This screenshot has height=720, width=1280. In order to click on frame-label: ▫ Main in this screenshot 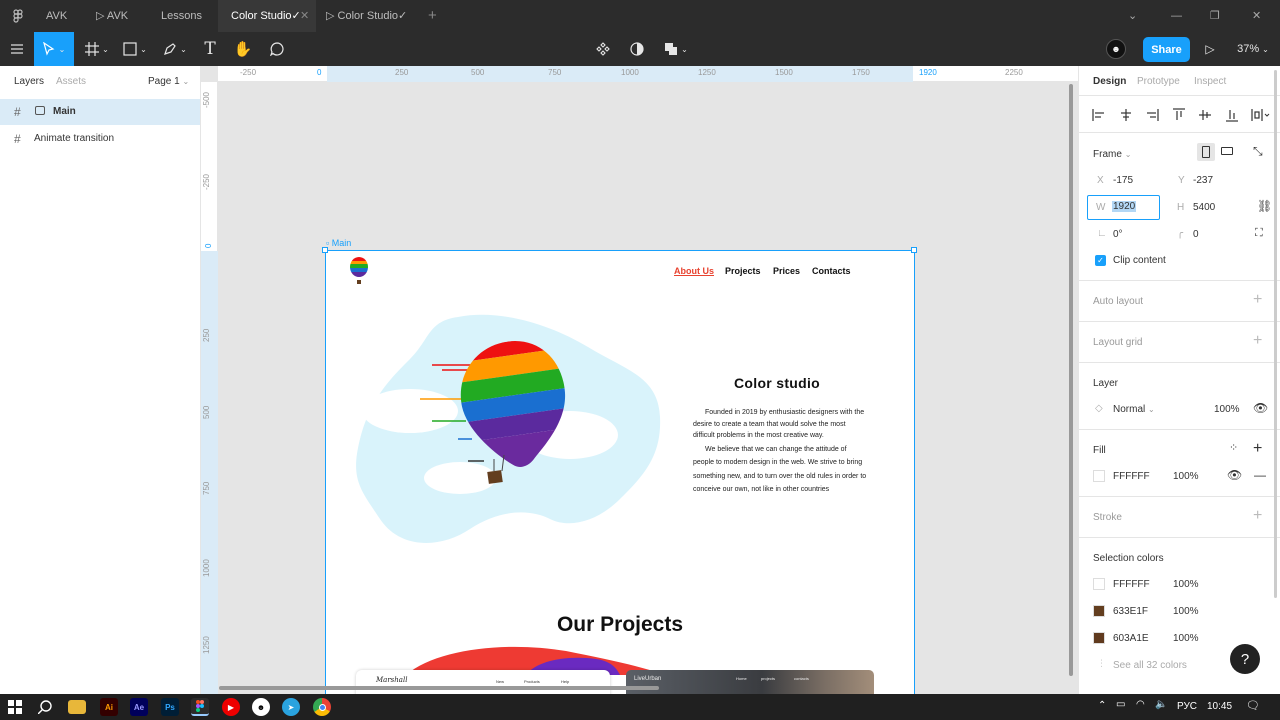, I will do `click(338, 243)`.